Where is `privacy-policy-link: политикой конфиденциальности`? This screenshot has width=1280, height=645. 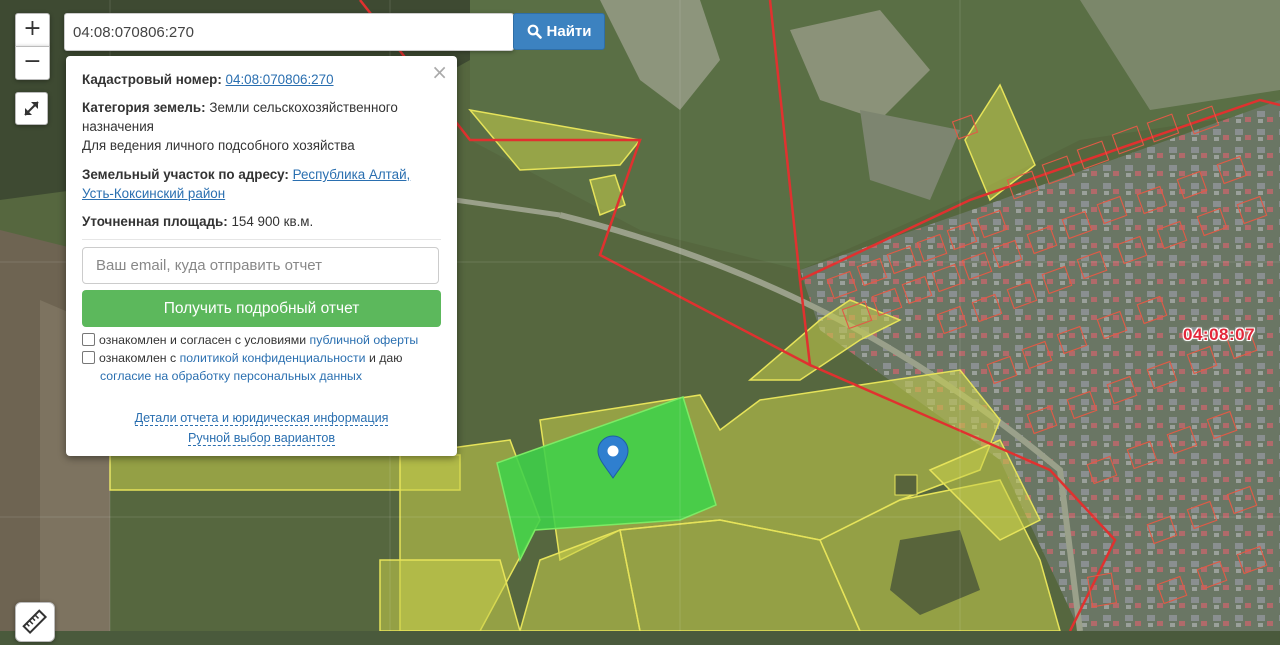
privacy-policy-link: политикой конфиденциальности is located at coordinates (273, 358).